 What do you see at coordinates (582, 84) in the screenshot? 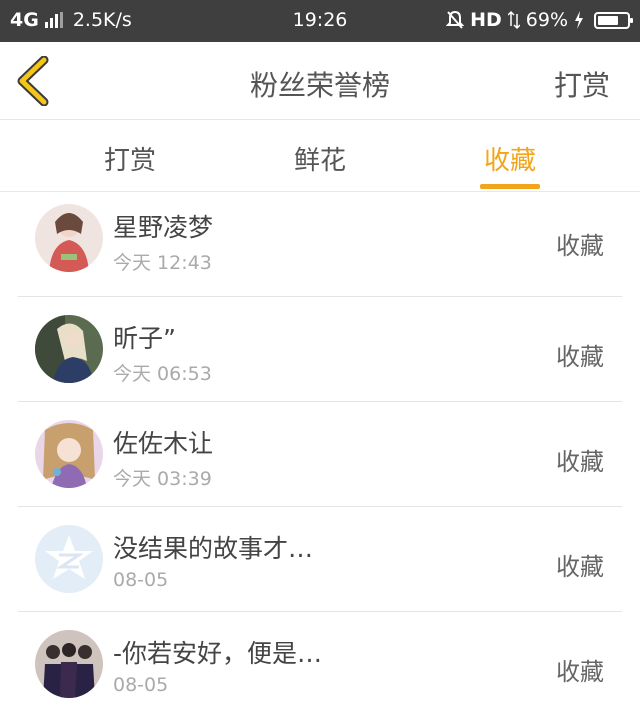
I see `reward-button: 打赏` at bounding box center [582, 84].